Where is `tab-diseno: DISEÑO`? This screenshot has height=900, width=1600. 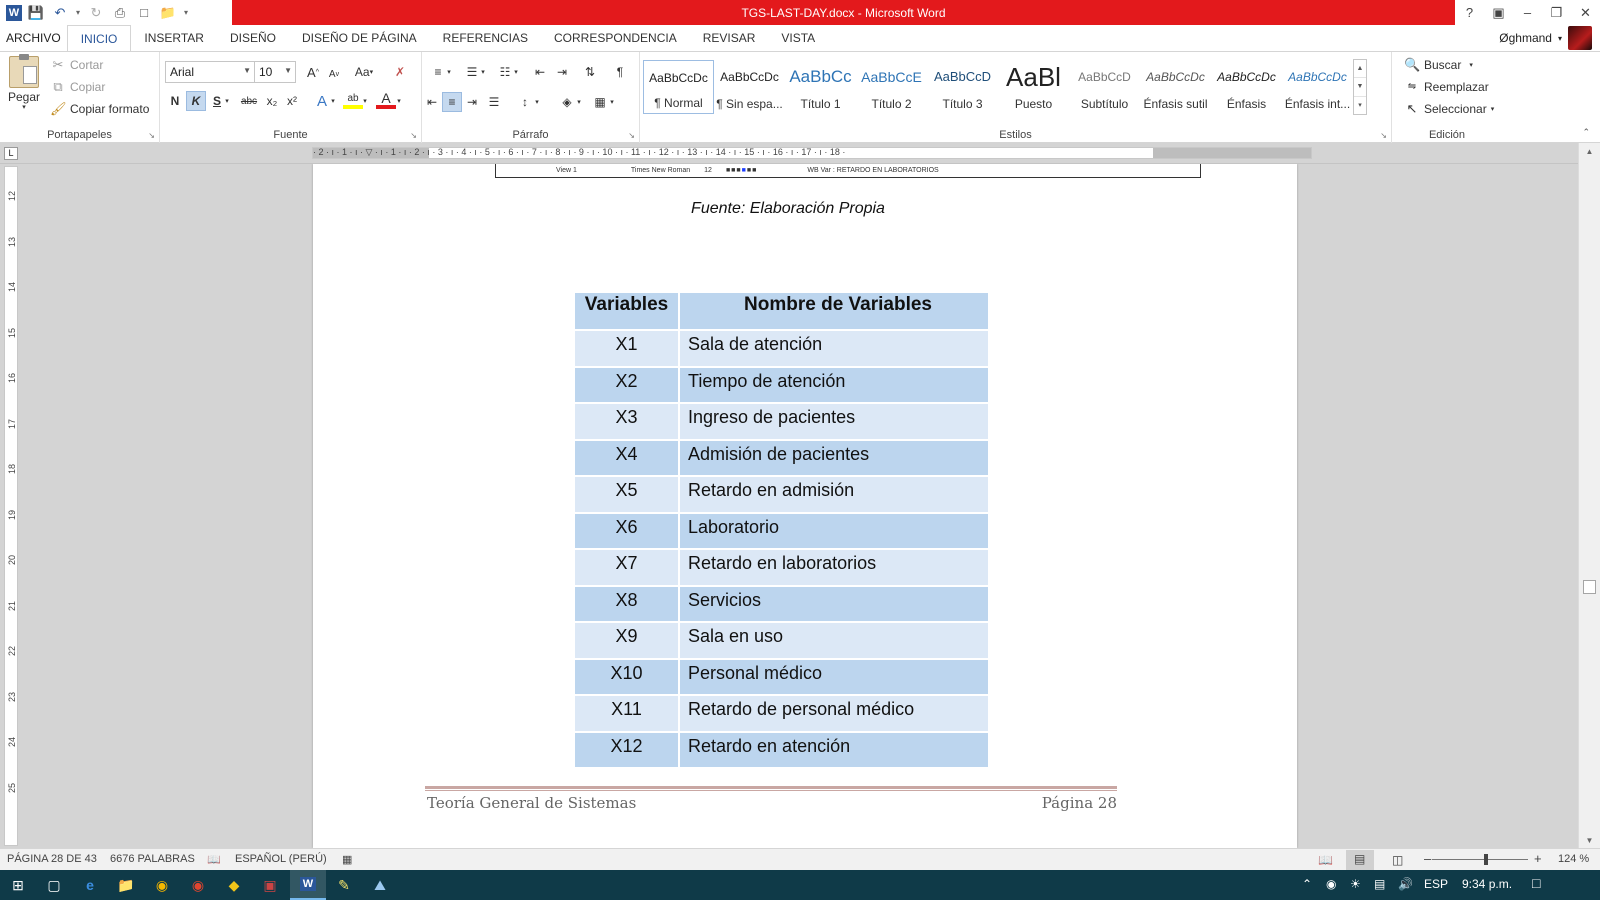 tab-diseno: DISEÑO is located at coordinates (253, 38).